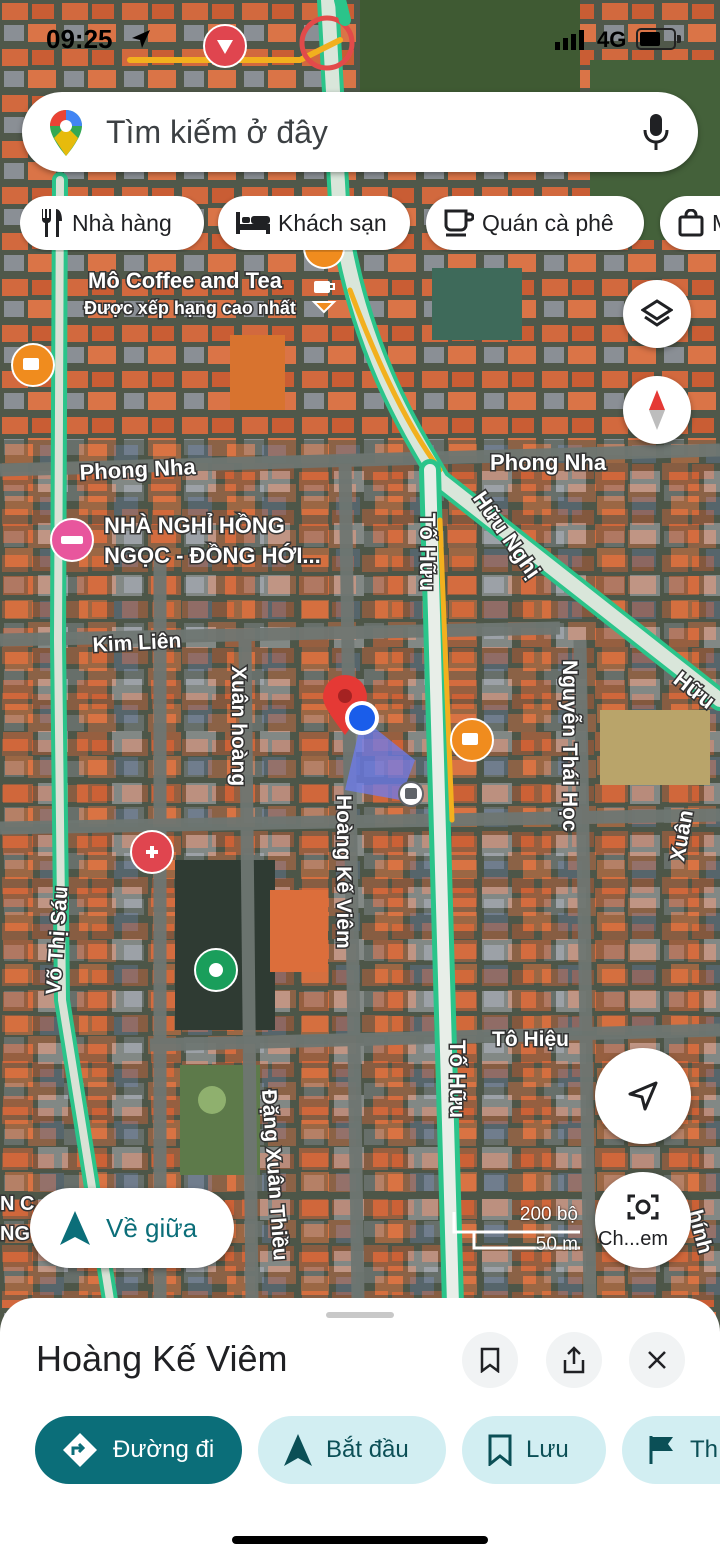 Image resolution: width=720 pixels, height=1559 pixels. I want to click on park-pin-icon, so click(216, 970).